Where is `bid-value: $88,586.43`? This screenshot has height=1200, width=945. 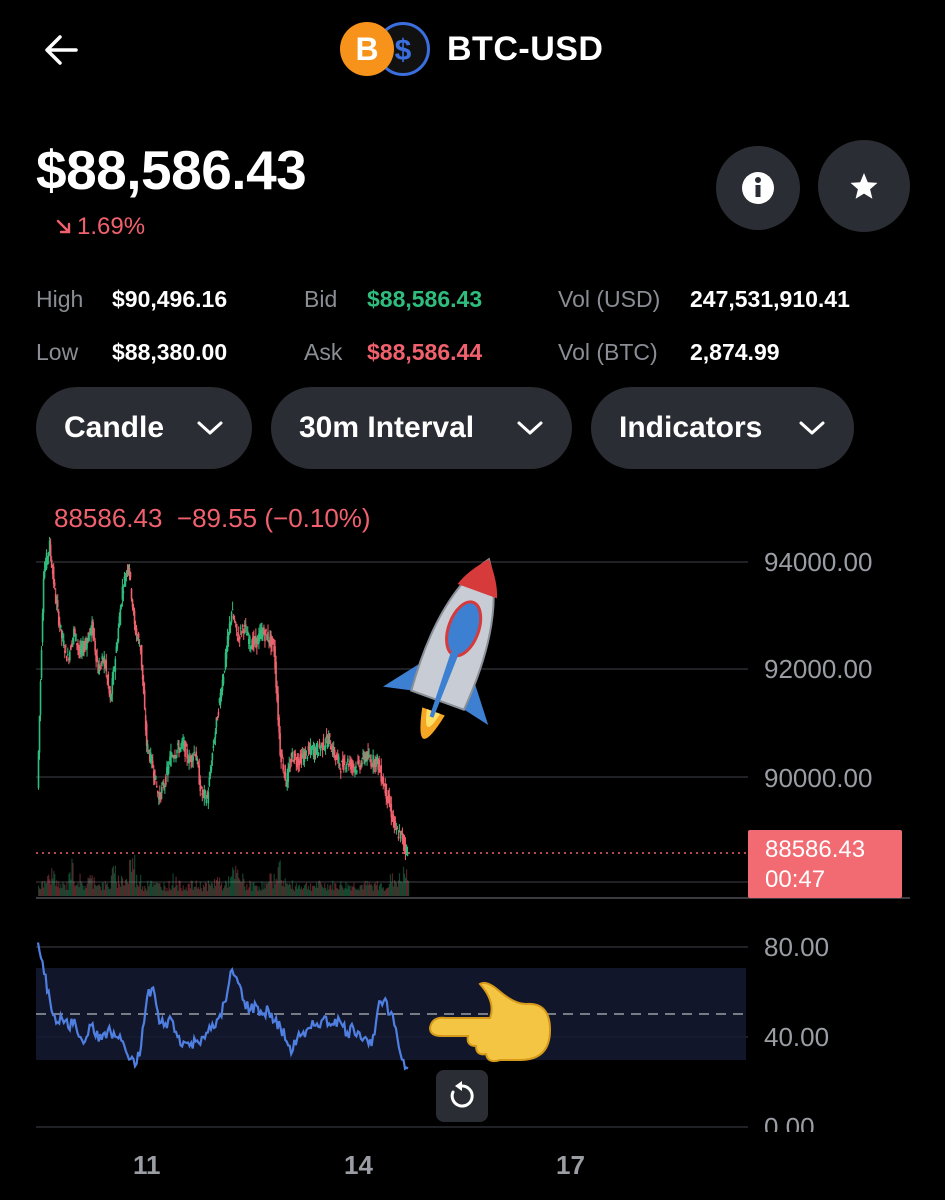 bid-value: $88,586.43 is located at coordinates (425, 299).